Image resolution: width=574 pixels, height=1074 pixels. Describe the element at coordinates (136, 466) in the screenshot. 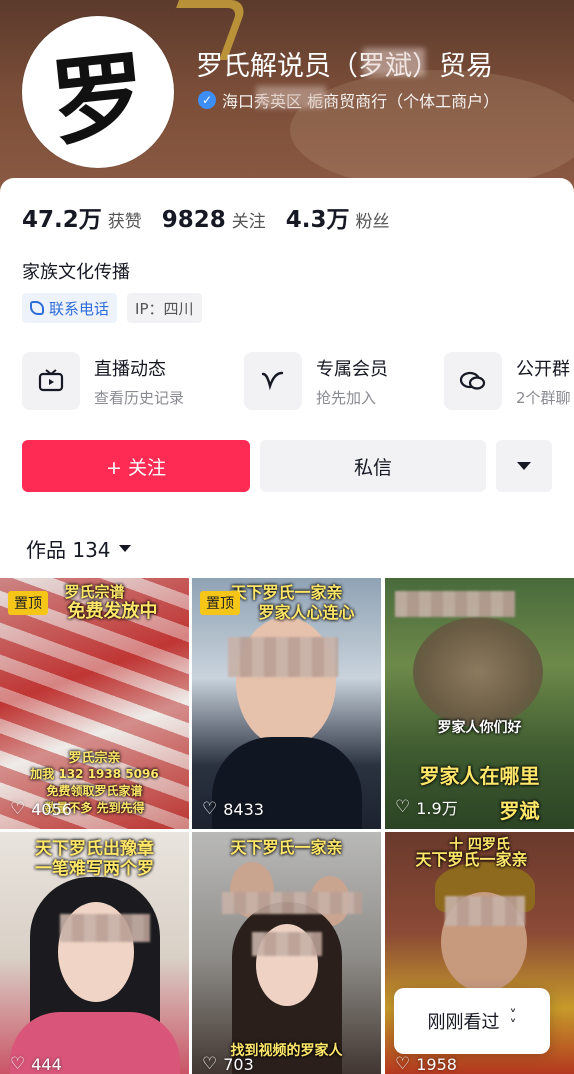

I see `follow-button: + 关注` at that location.